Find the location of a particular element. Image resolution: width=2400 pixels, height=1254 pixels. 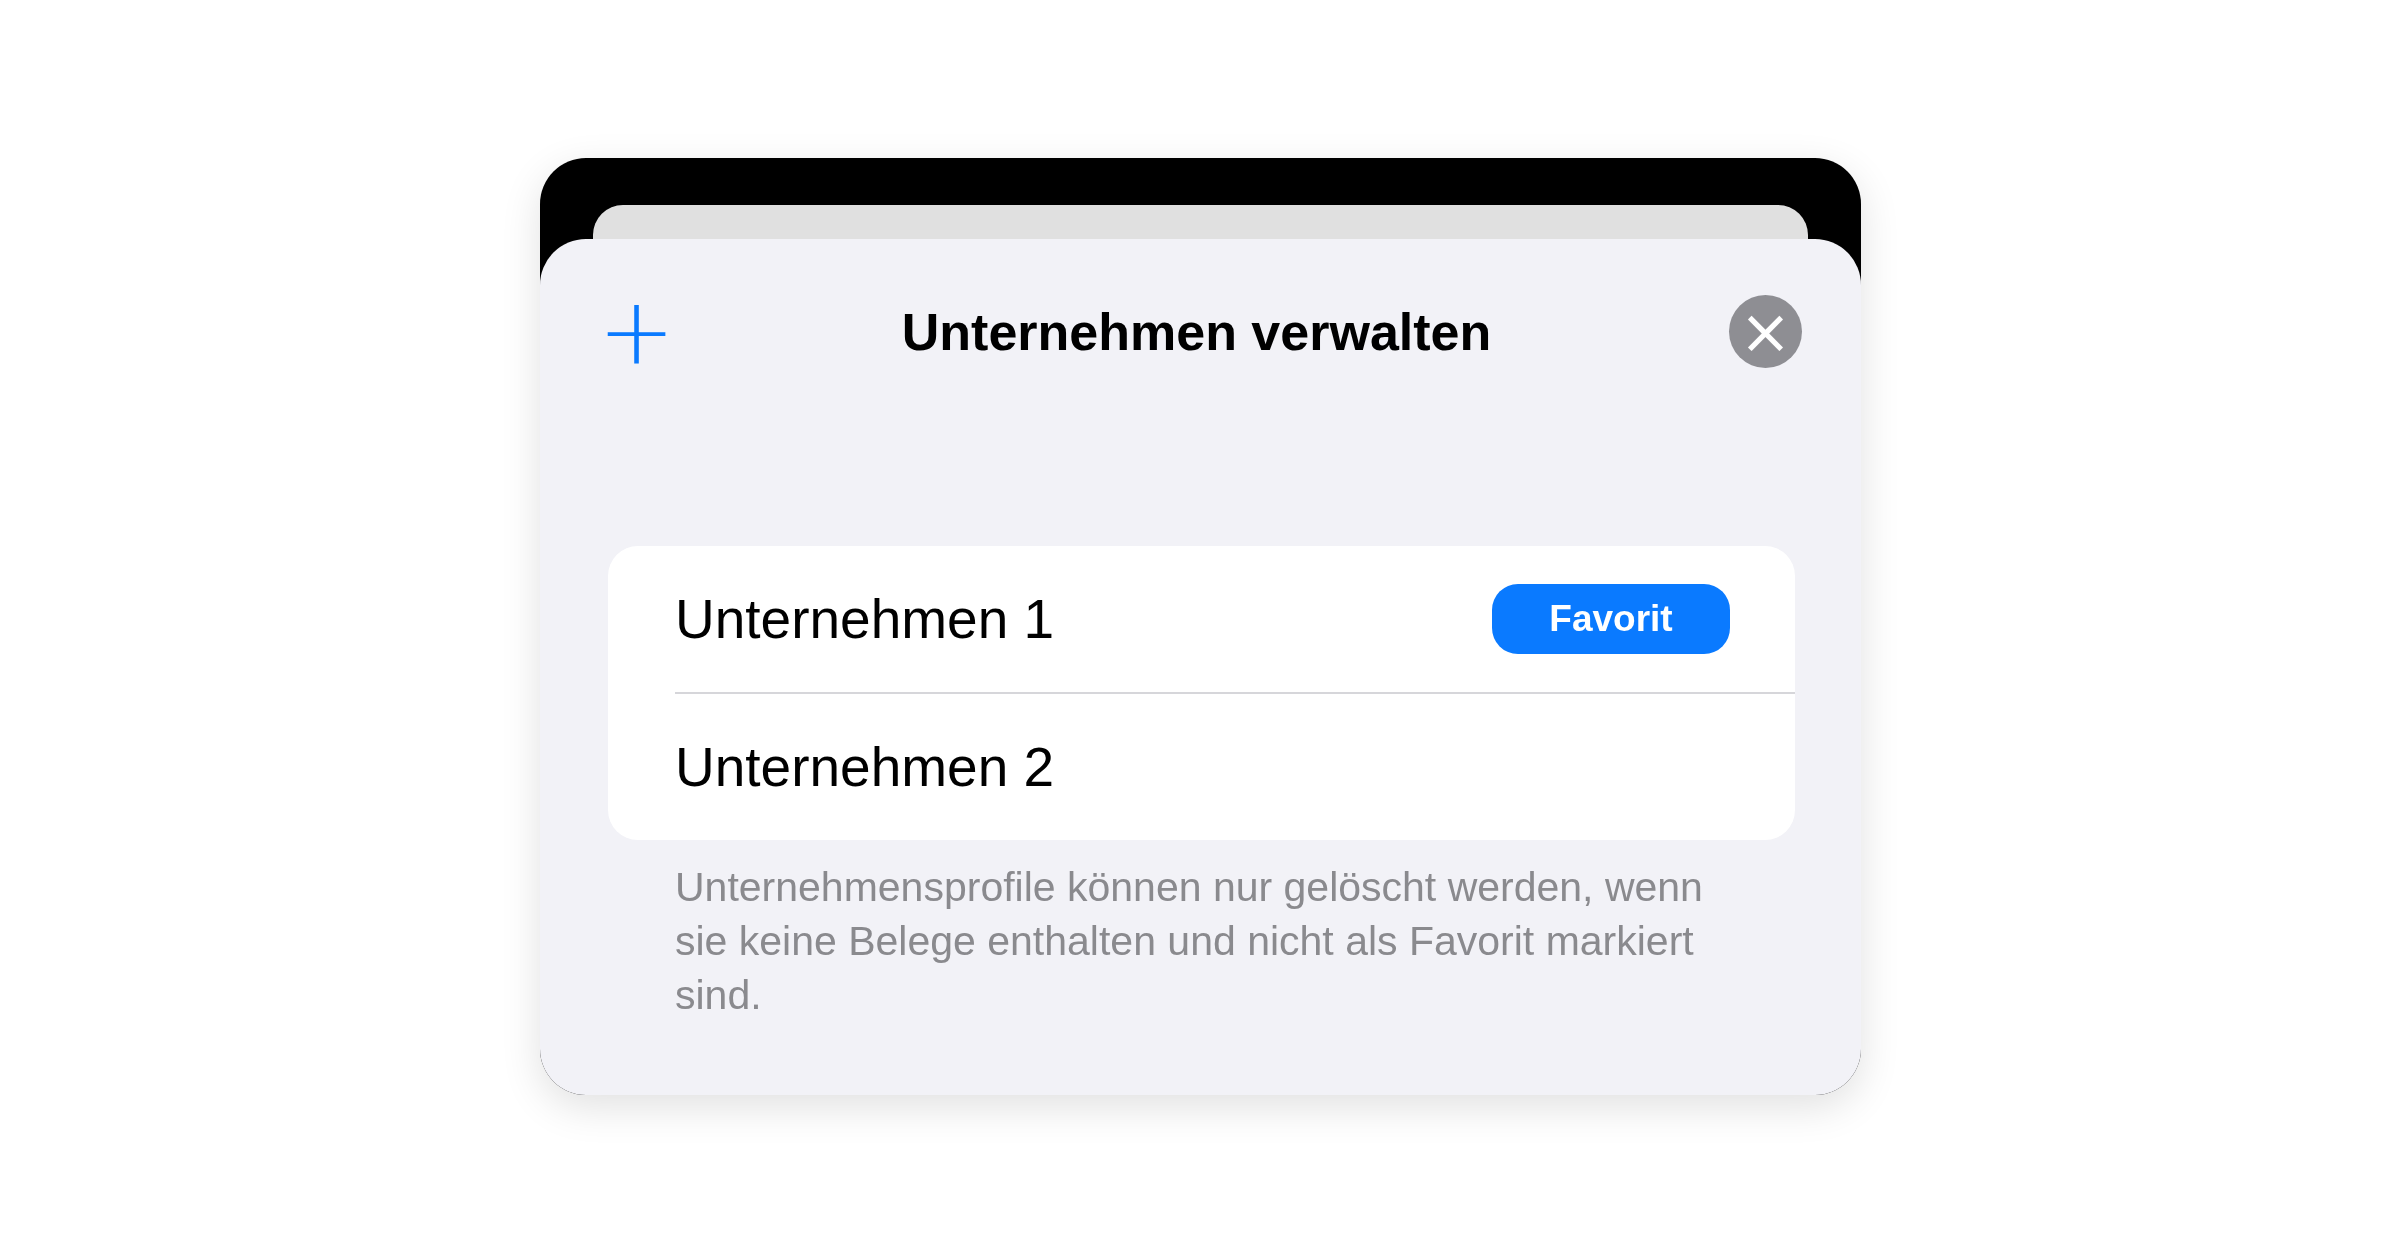

company-name: Unternehmen 1 is located at coordinates (865, 619).